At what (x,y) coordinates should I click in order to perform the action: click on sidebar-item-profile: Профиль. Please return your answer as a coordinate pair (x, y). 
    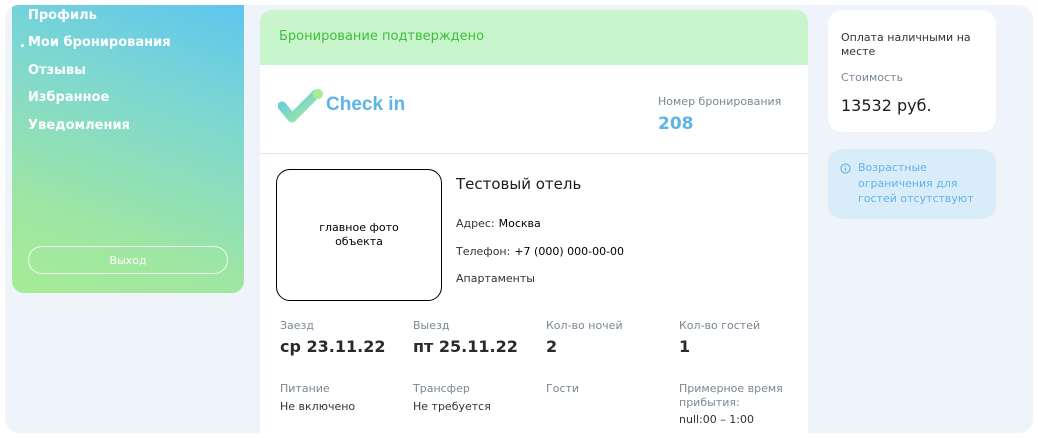
    Looking at the image, I should click on (62, 15).